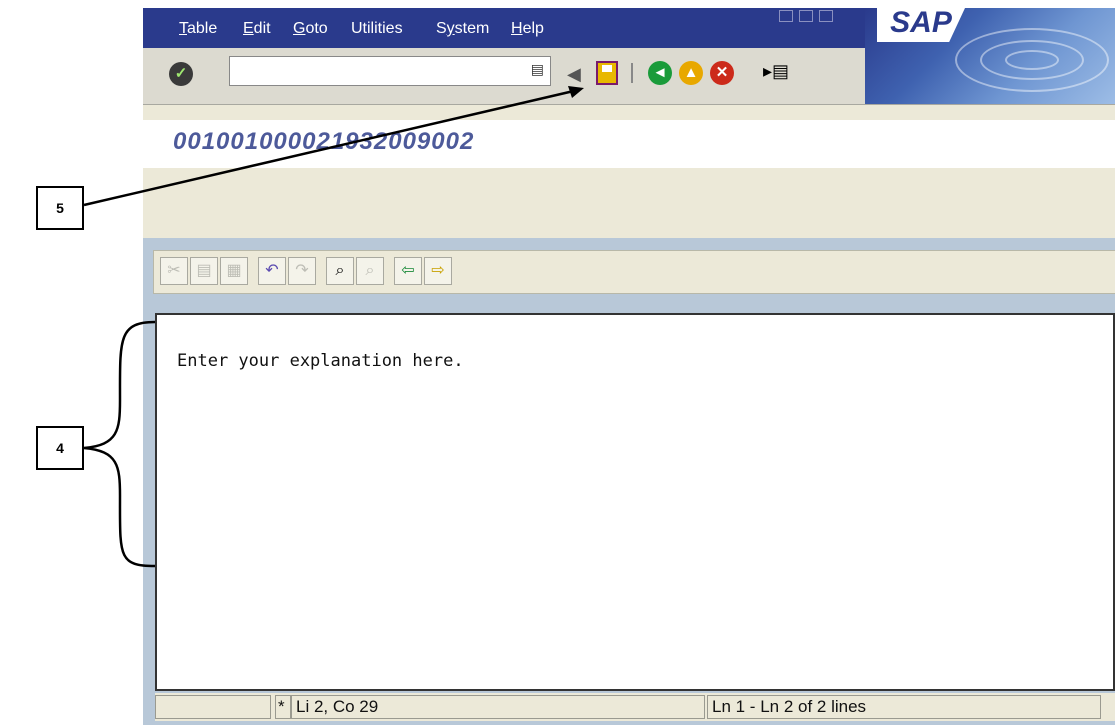  I want to click on callout-5: 5, so click(60, 208).